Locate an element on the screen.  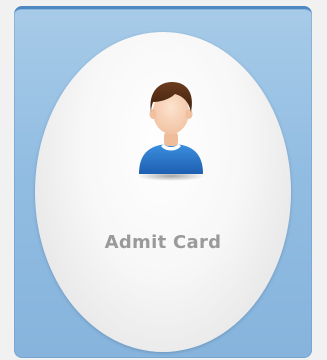
user-avatar-icon is located at coordinates (171, 131).